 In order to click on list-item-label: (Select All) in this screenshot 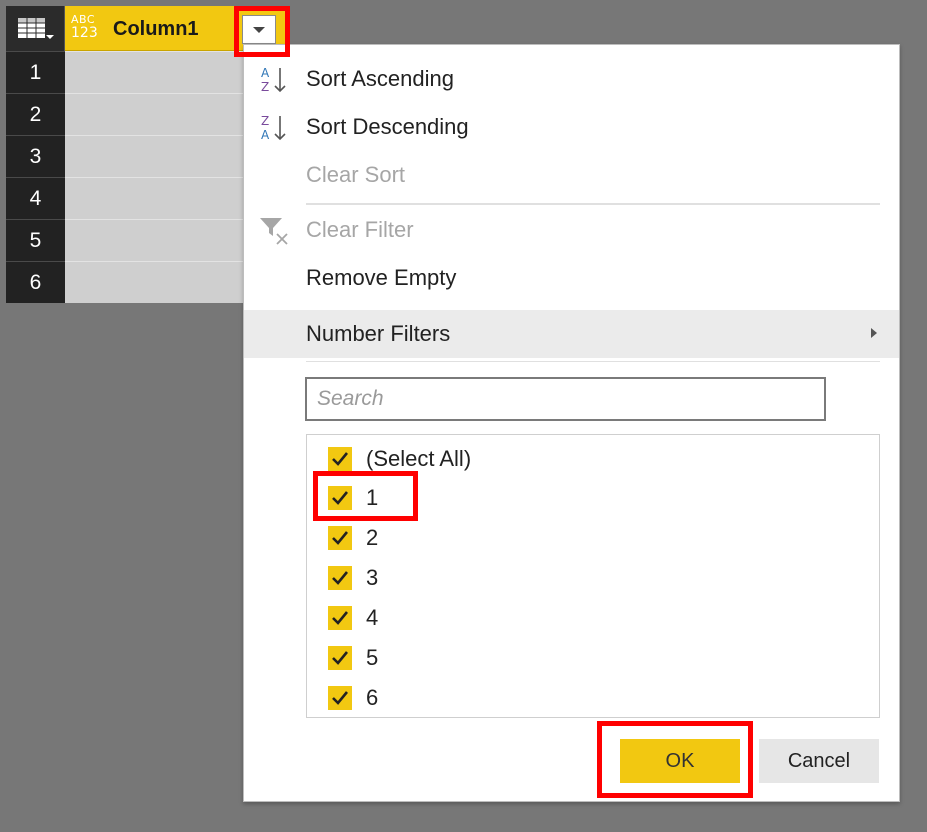, I will do `click(419, 458)`.